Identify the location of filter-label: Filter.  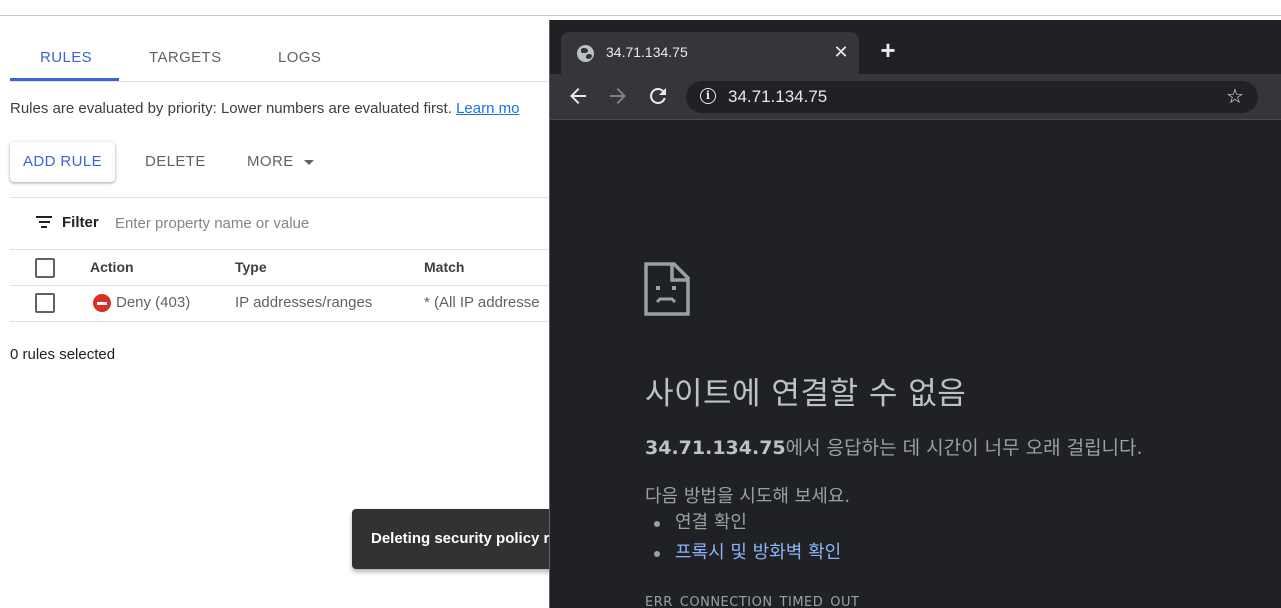
(80, 222).